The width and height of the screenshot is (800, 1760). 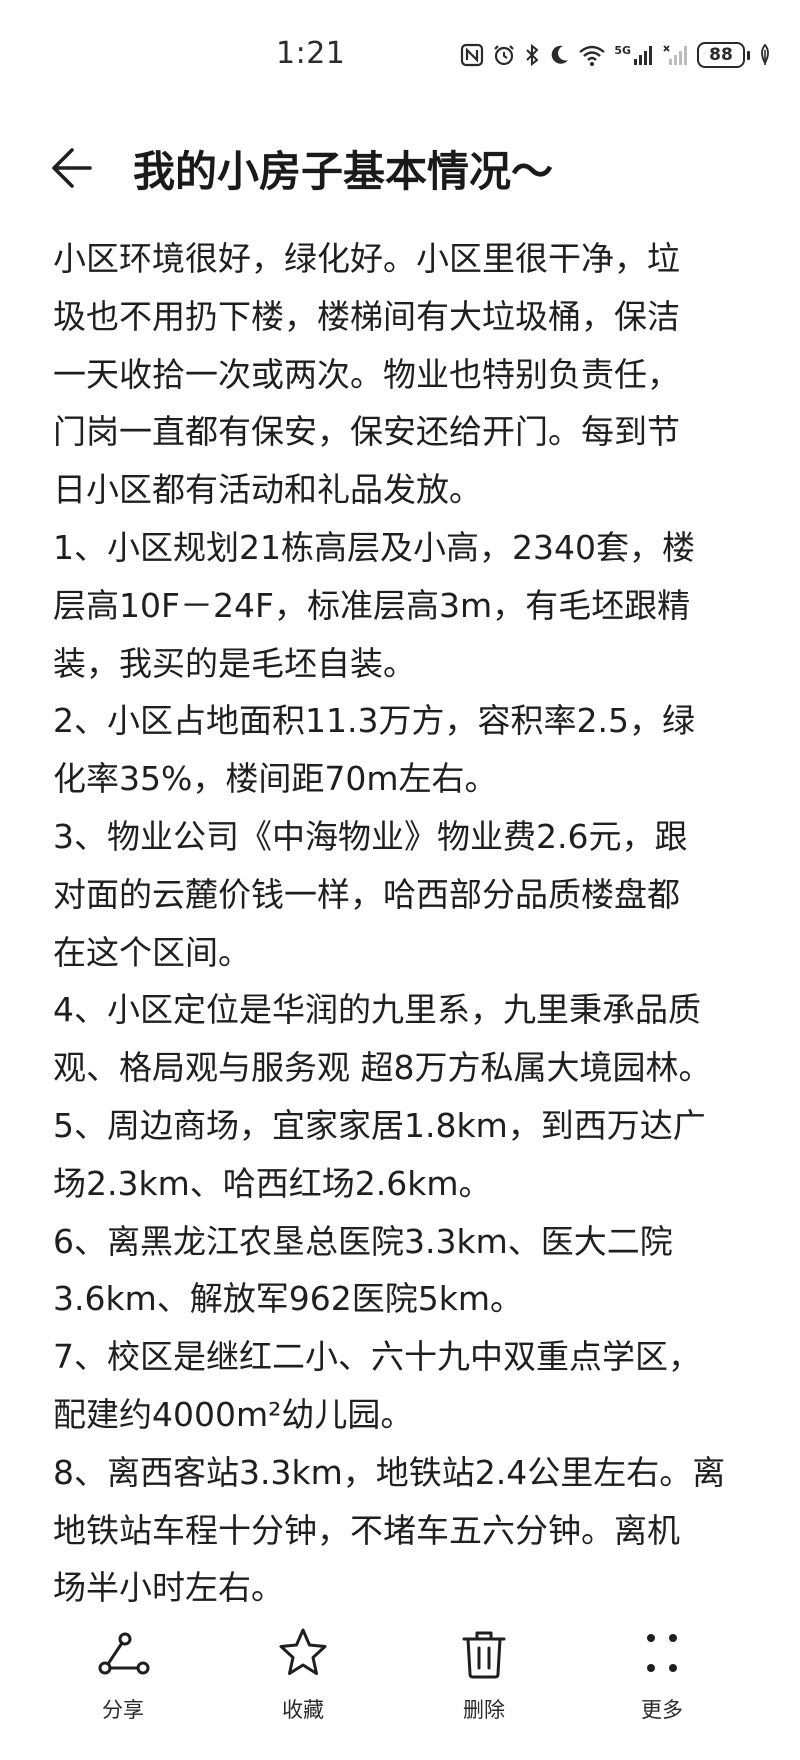 I want to click on status-icons: 5G 88, so click(x=616, y=55).